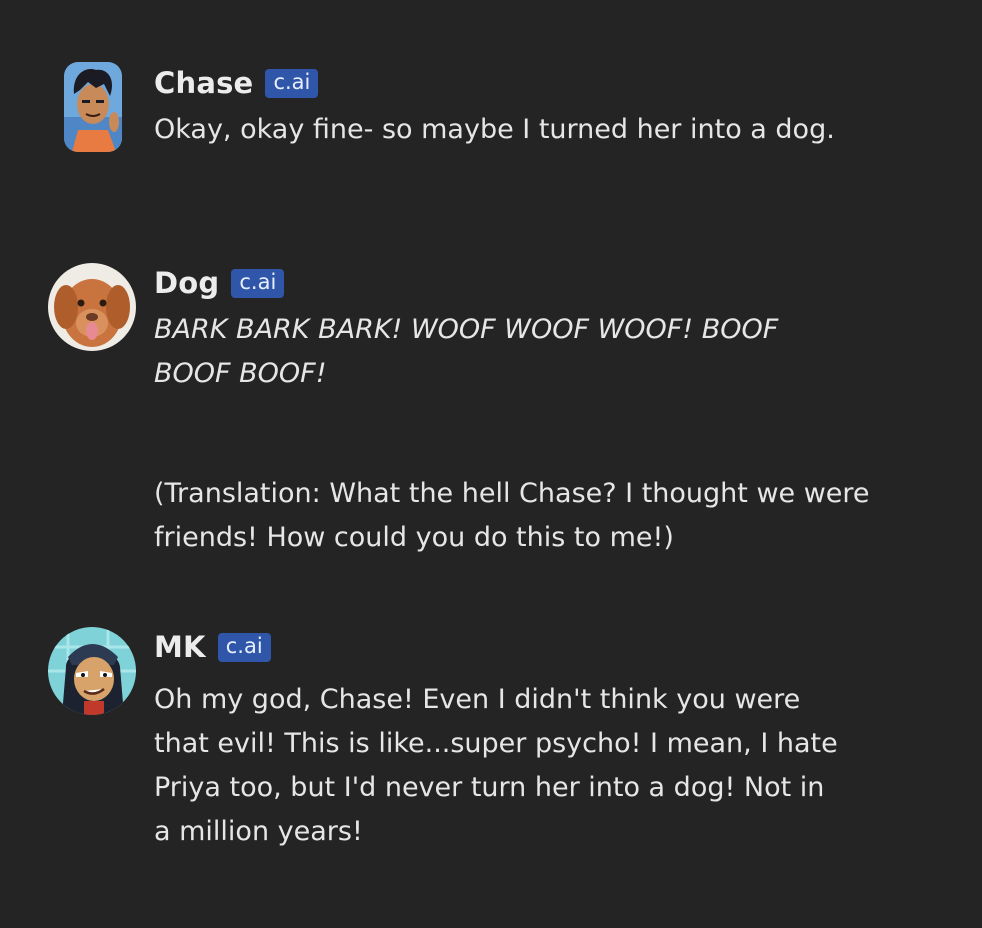  What do you see at coordinates (93, 107) in the screenshot?
I see `chase-avatar-icon` at bounding box center [93, 107].